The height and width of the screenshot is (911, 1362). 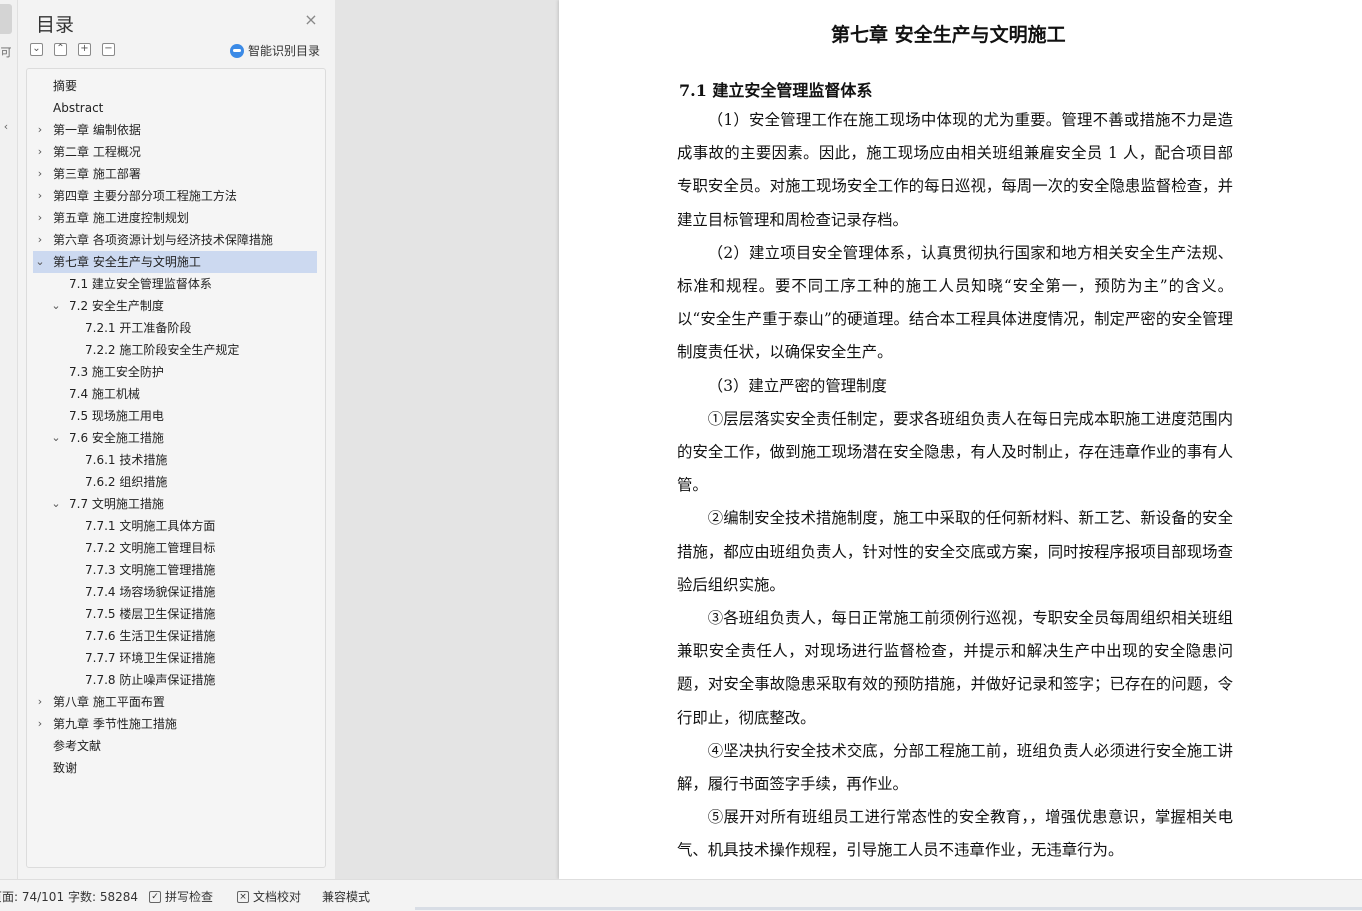 What do you see at coordinates (776, 90) in the screenshot?
I see `section-title: 7.1 建立安全管理监督体系` at bounding box center [776, 90].